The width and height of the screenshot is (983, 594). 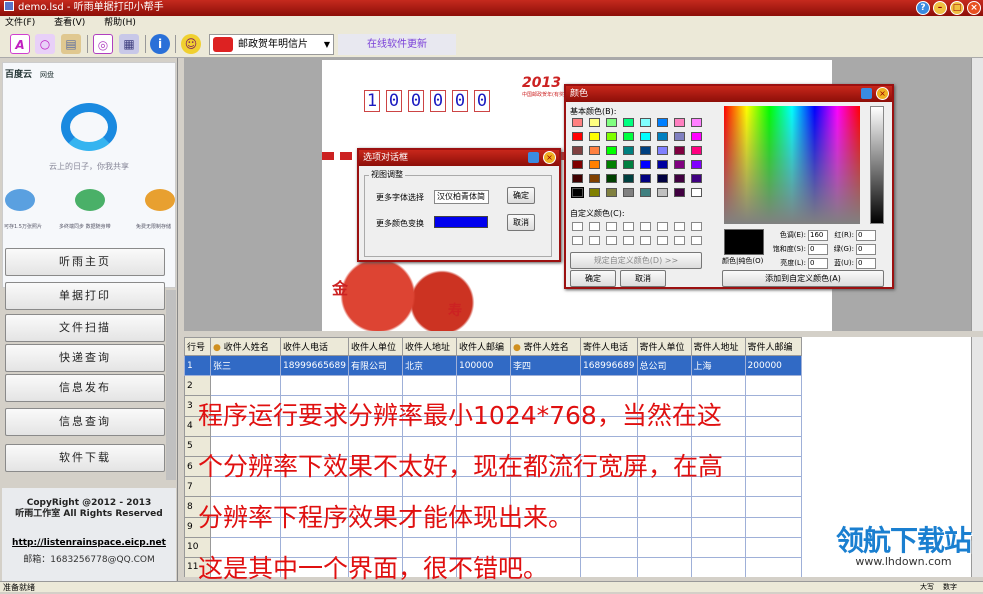 What do you see at coordinates (493, 547) in the screenshot?
I see `table-row: 10` at bounding box center [493, 547].